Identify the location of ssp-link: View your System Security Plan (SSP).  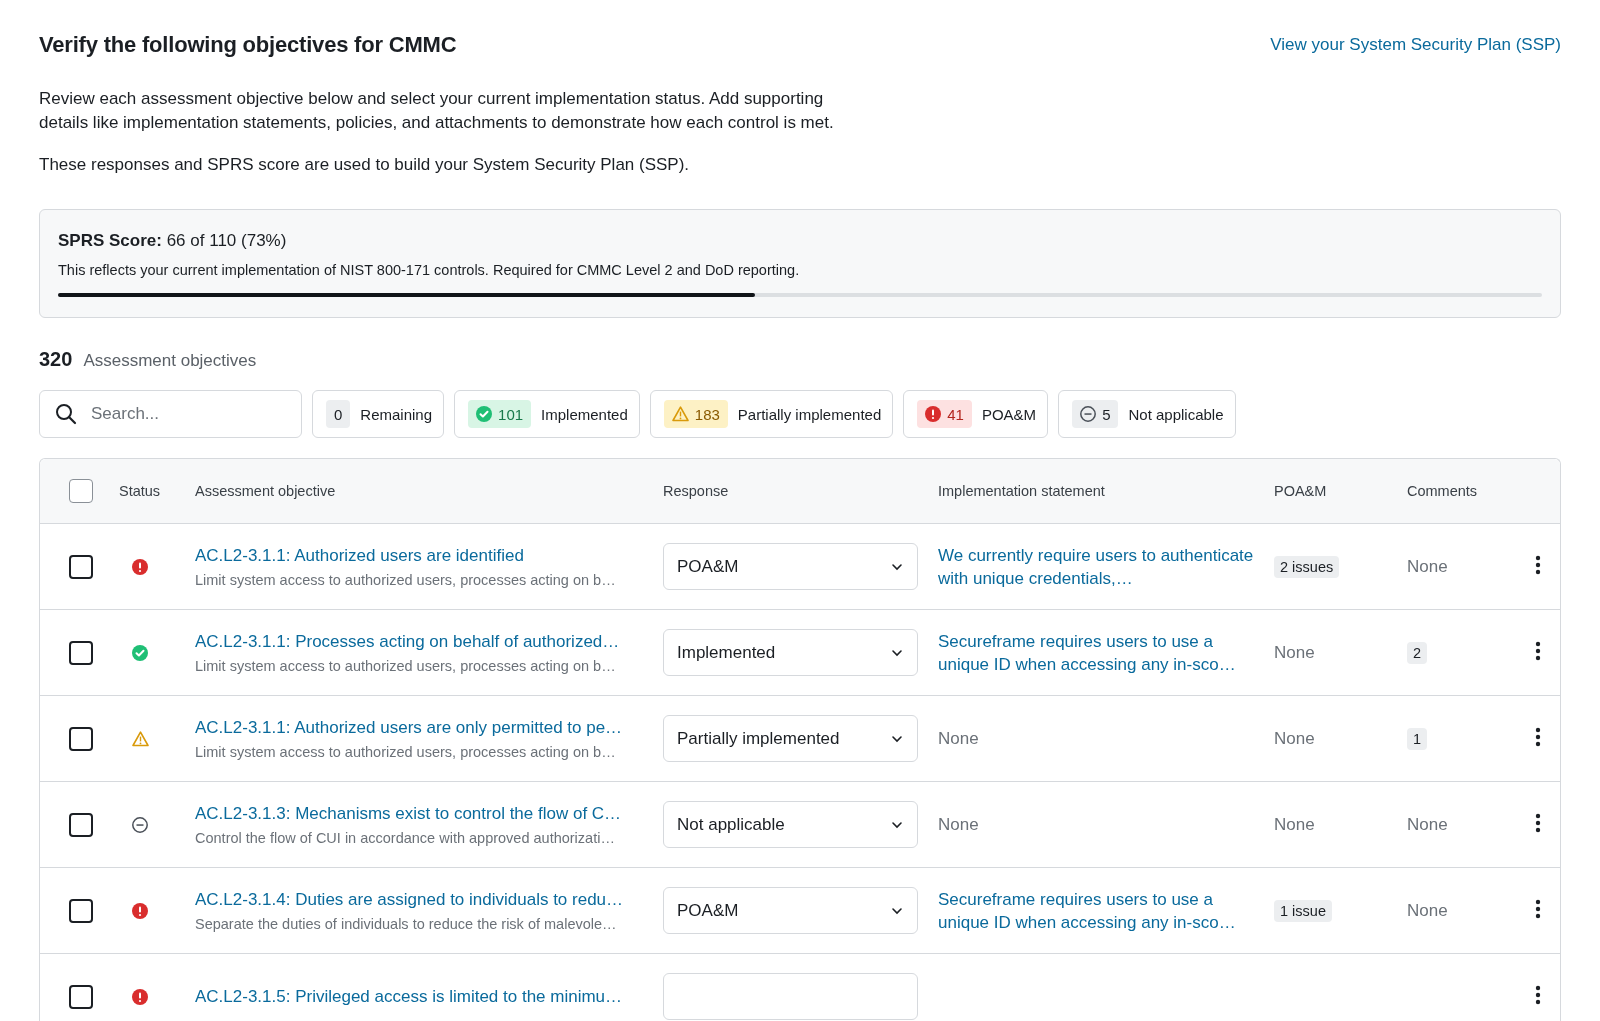
(1415, 45).